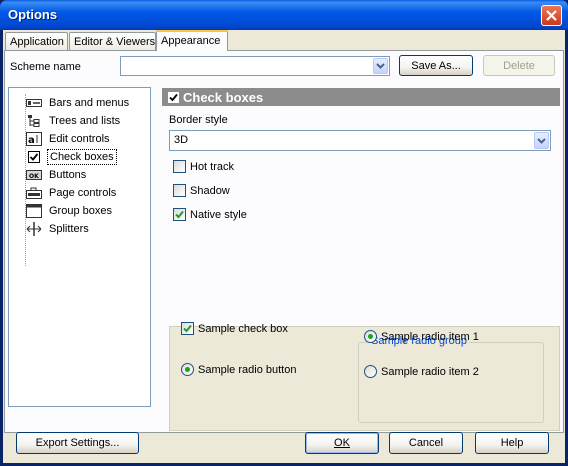  What do you see at coordinates (69, 229) in the screenshot?
I see `tree-item-label: Splitters` at bounding box center [69, 229].